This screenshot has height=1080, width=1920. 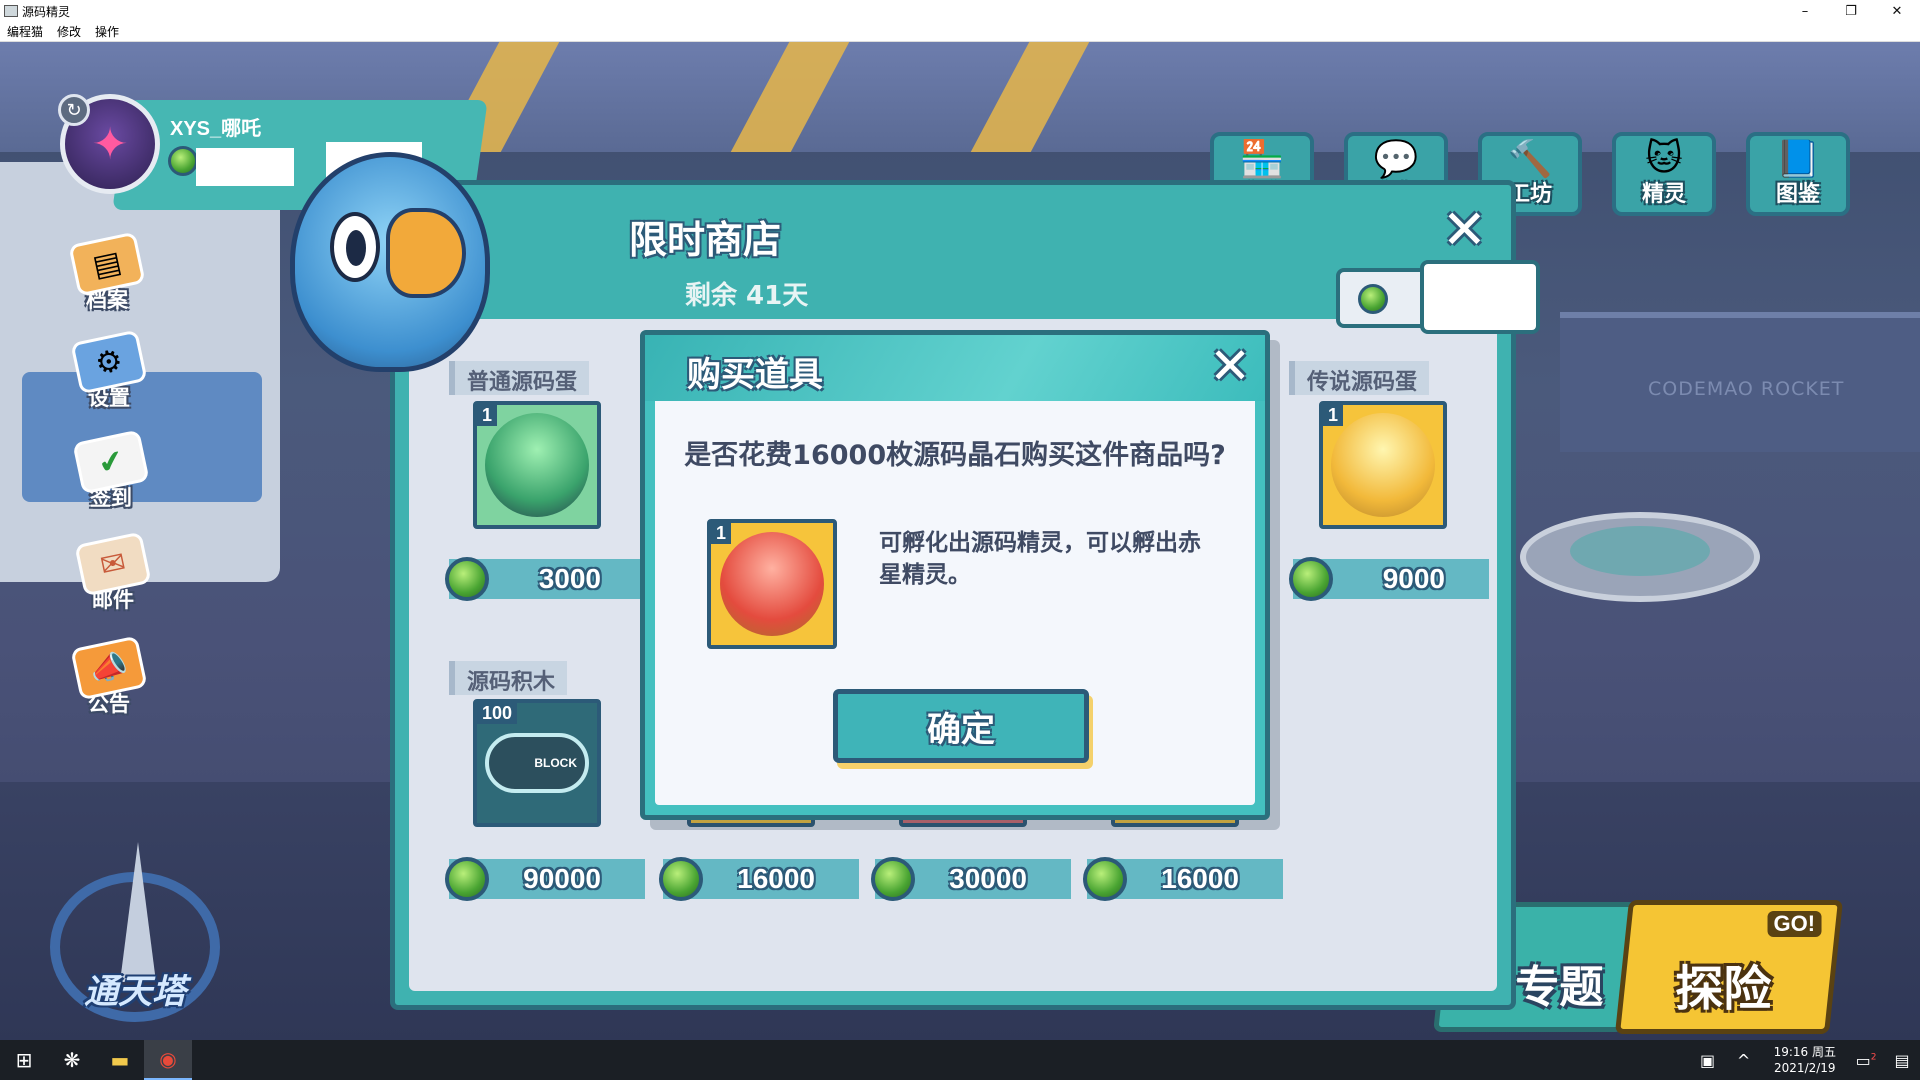 What do you see at coordinates (1559, 987) in the screenshot?
I see `topic-label: 专题` at bounding box center [1559, 987].